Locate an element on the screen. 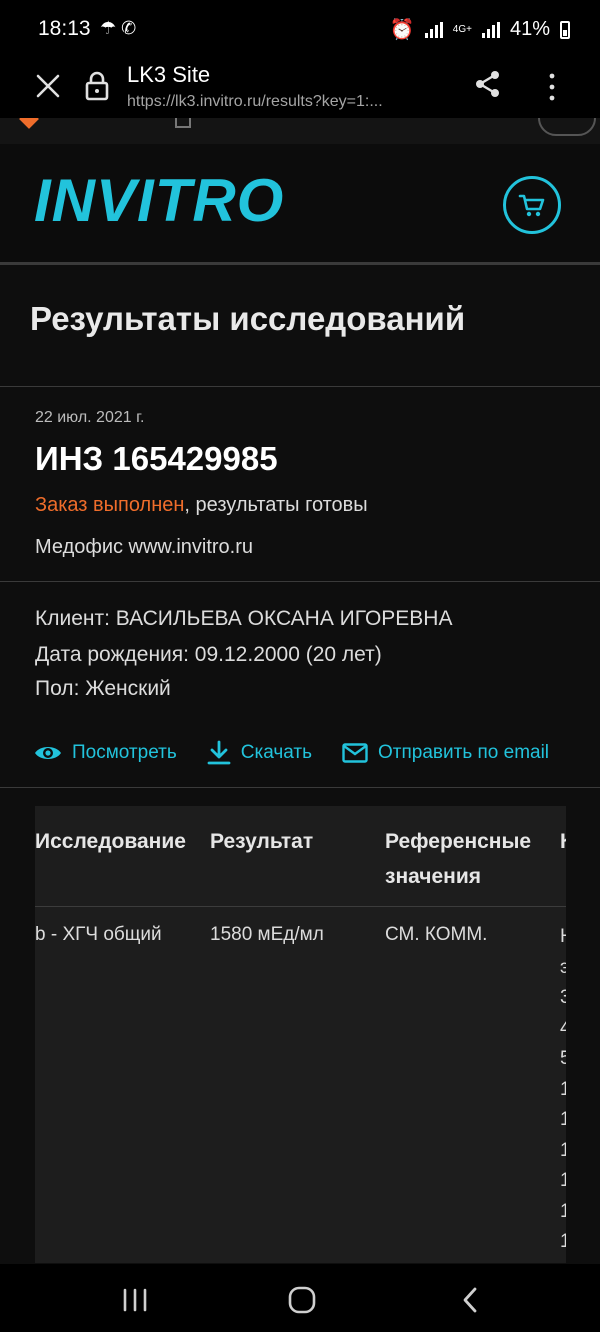 This screenshot has width=600, height=1332. partial-button is located at coordinates (567, 127).